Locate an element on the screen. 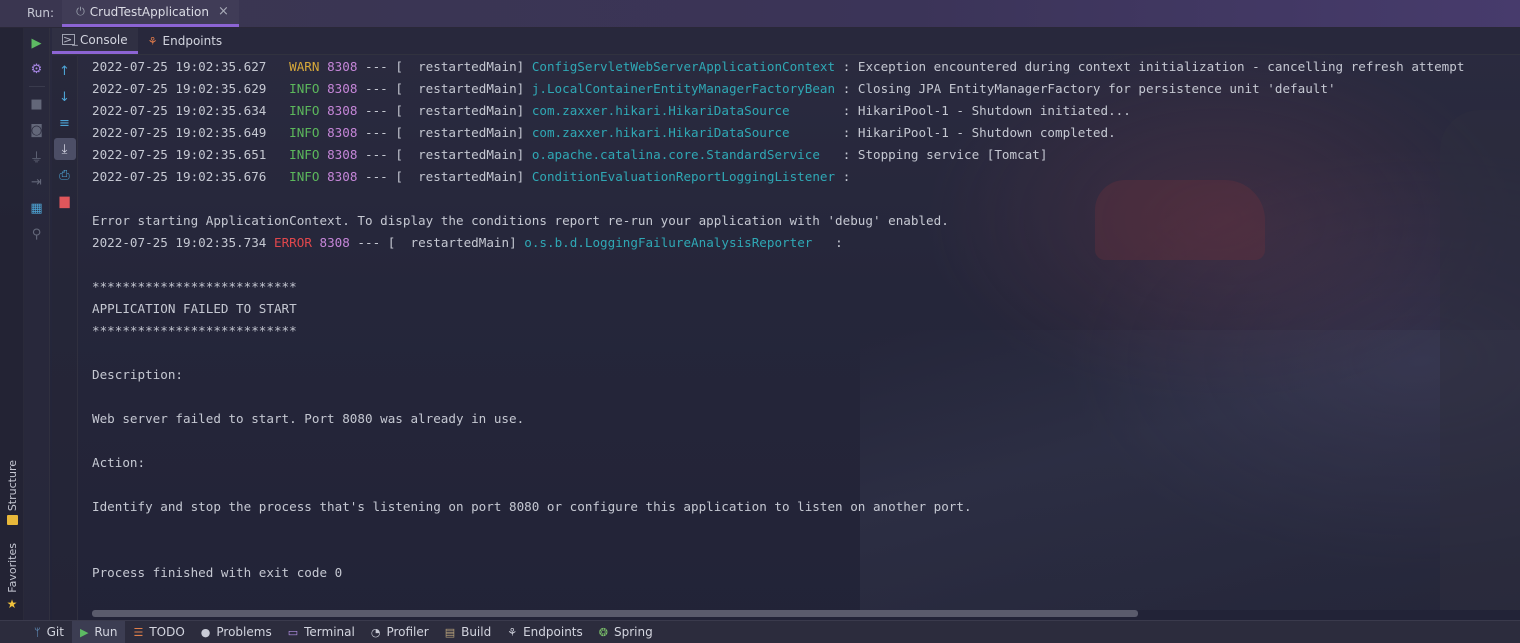 This screenshot has height=643, width=1520. close-icon: × is located at coordinates (223, 11).